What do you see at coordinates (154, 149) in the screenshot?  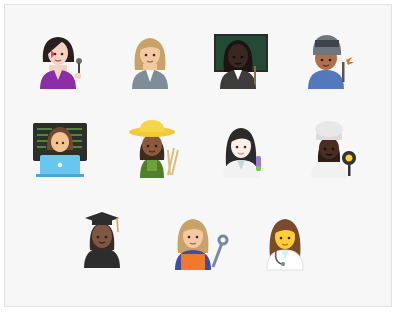 I see `woman-farmer-emoji` at bounding box center [154, 149].